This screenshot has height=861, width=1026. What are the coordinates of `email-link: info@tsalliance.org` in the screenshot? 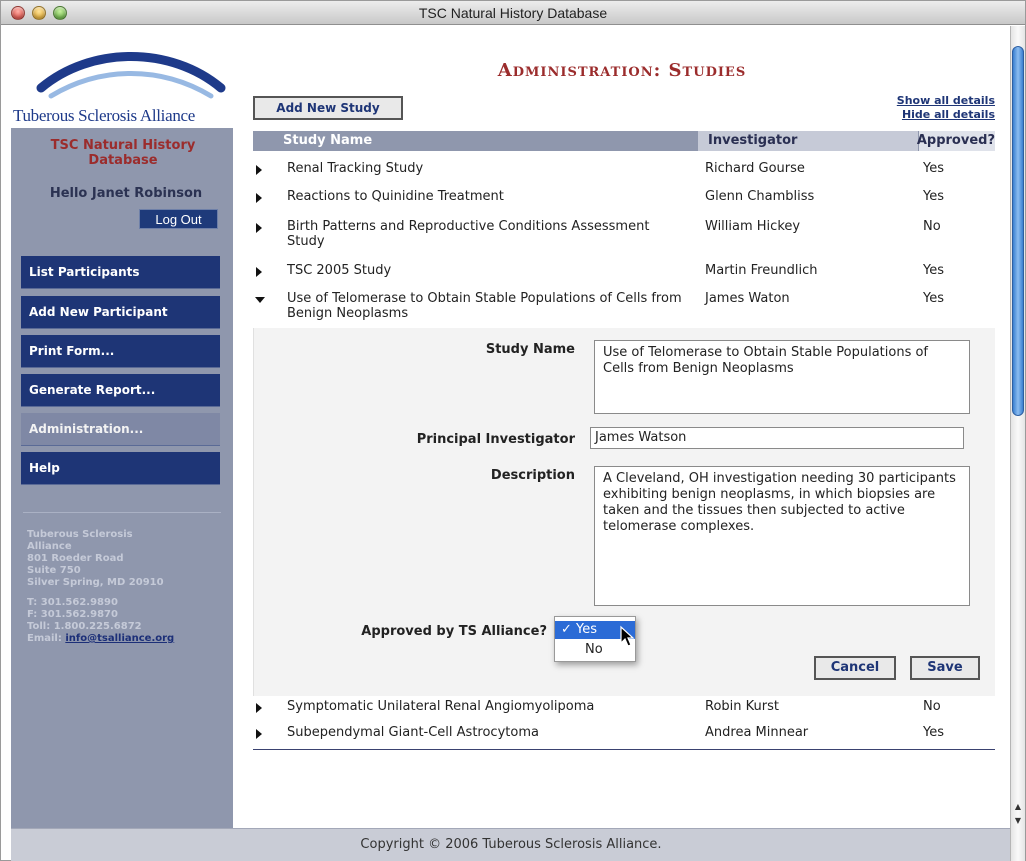 It's located at (119, 638).